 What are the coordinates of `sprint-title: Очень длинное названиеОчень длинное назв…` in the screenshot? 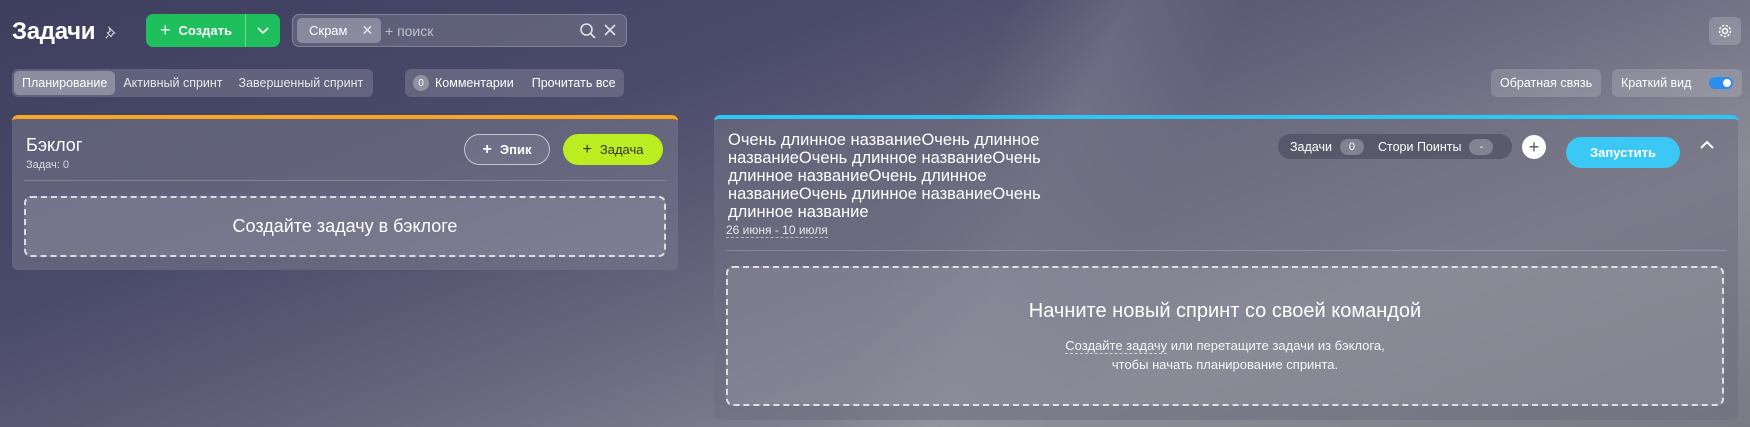 It's located at (908, 176).